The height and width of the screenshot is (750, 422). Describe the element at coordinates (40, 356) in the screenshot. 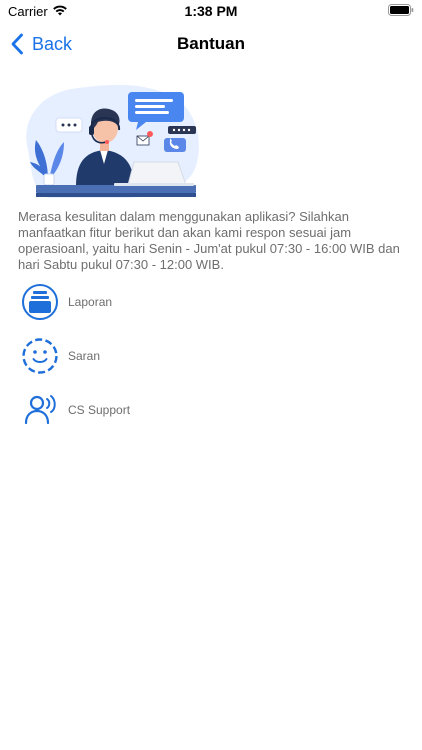

I see `smiley-icon` at that location.